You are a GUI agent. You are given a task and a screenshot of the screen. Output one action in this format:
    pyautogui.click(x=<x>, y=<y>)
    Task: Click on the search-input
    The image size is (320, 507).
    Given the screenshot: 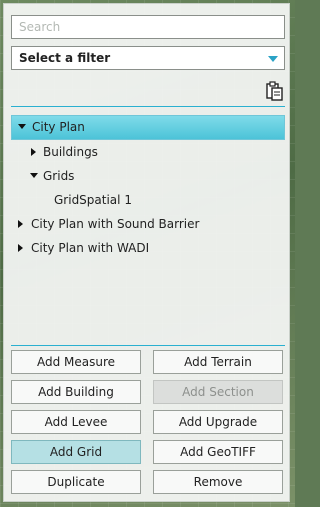 What is the action you would take?
    pyautogui.click(x=148, y=27)
    